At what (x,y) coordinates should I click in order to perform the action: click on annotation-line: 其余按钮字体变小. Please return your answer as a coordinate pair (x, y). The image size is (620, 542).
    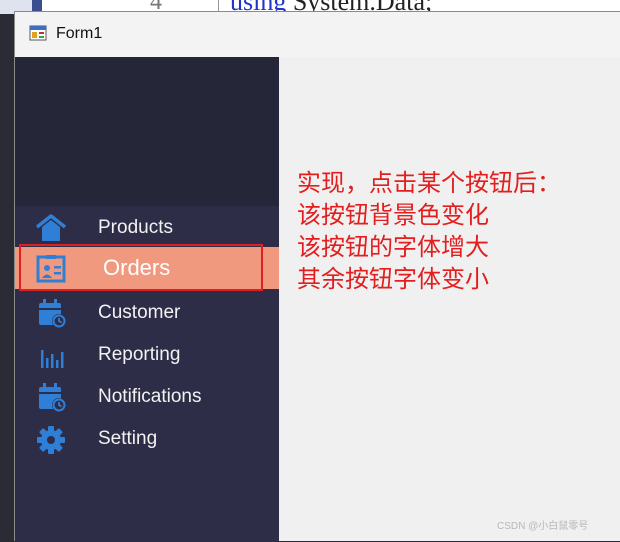
    Looking at the image, I should click on (393, 279).